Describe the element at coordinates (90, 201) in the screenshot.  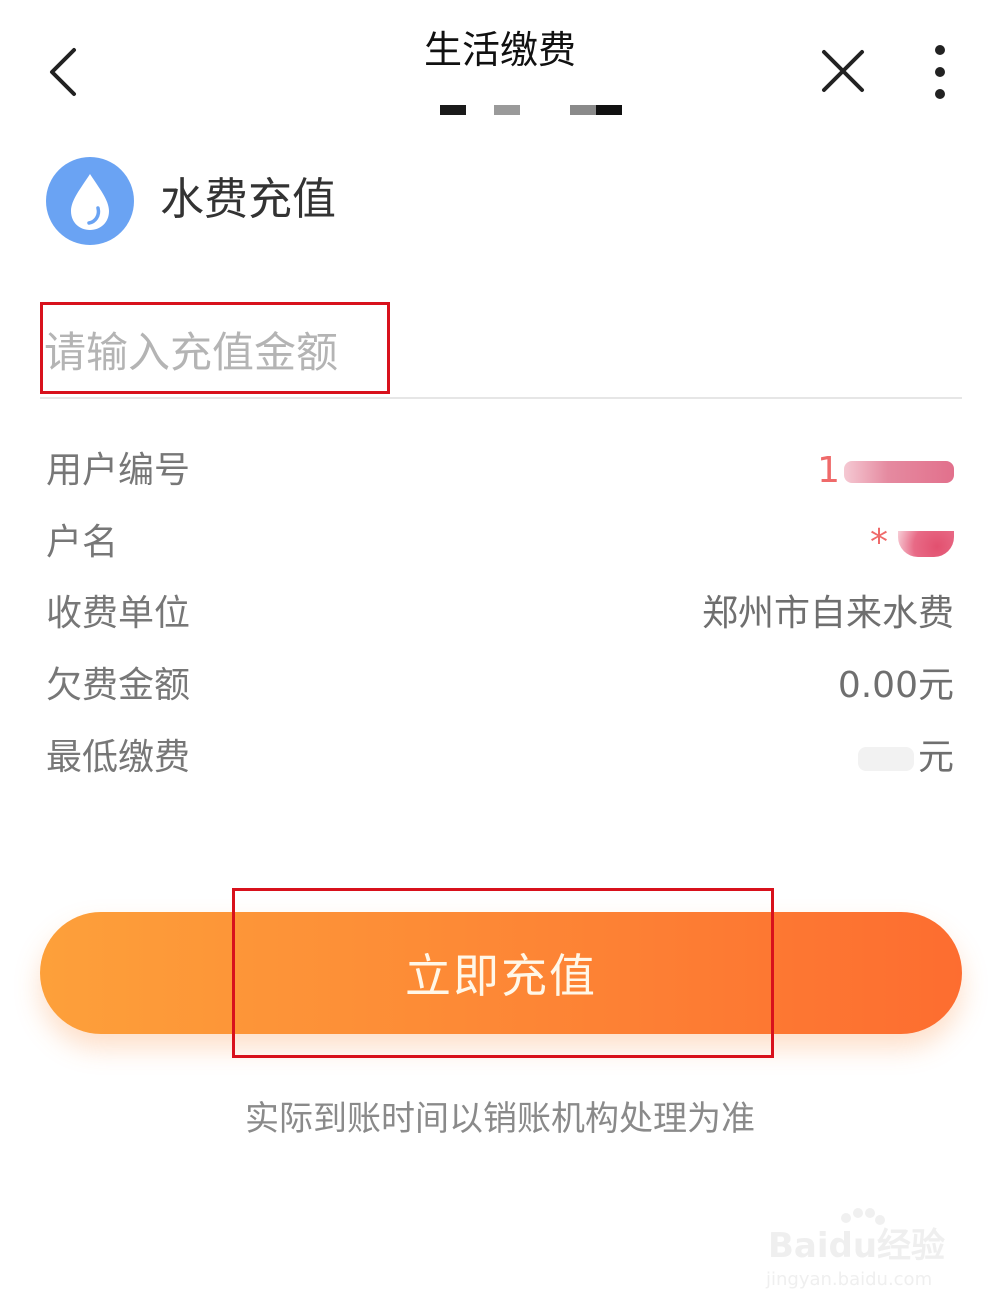
I see `water-drop-icon` at that location.